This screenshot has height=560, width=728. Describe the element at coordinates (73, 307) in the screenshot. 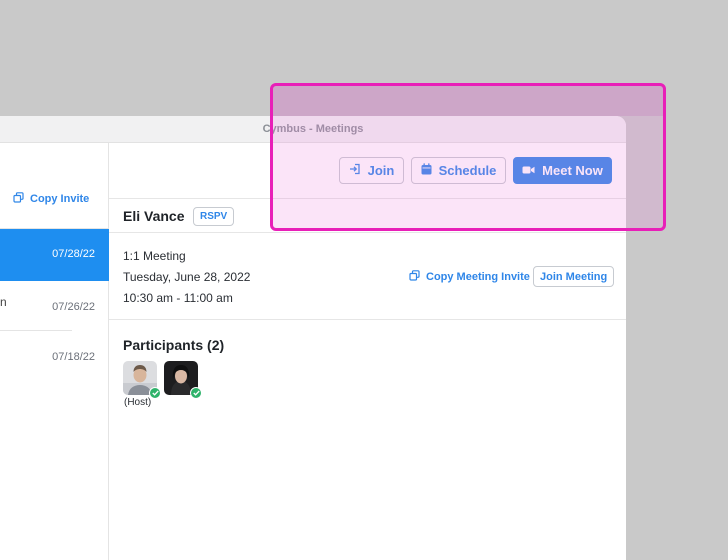

I see `meeting-date: 07/26/22` at that location.